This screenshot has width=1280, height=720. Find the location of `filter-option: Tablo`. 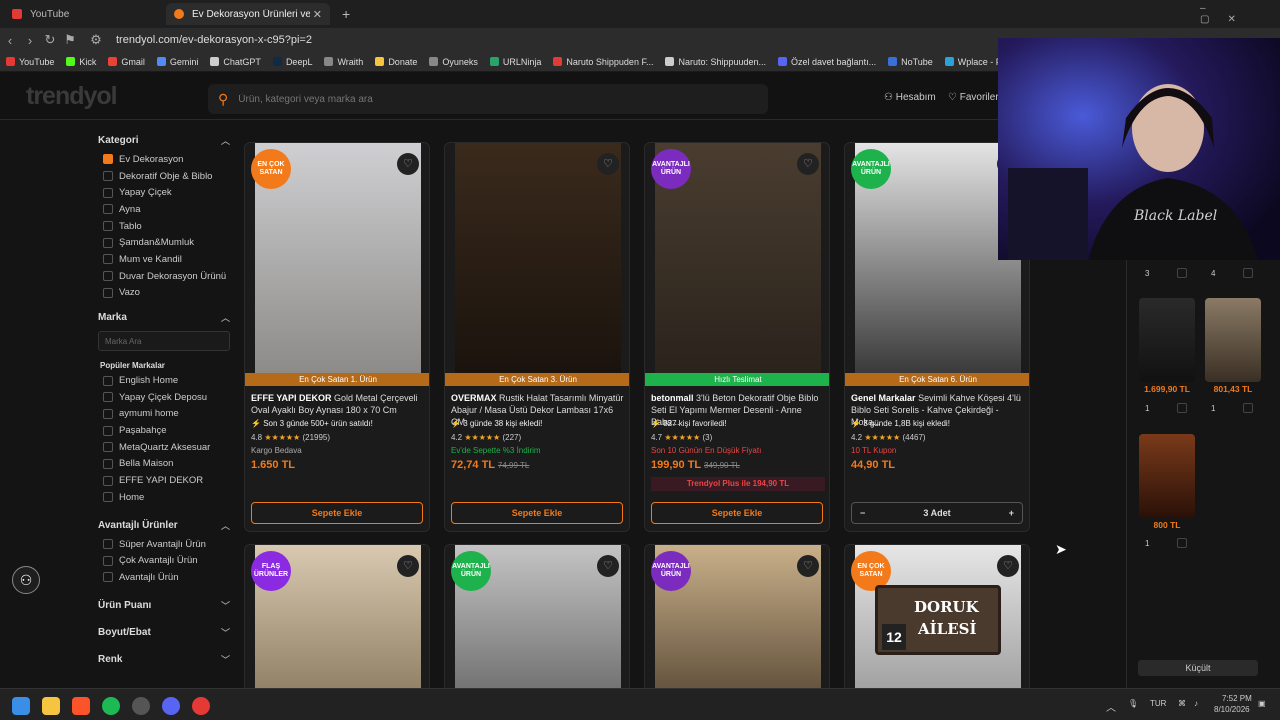

filter-option: Tablo is located at coordinates (164, 226).